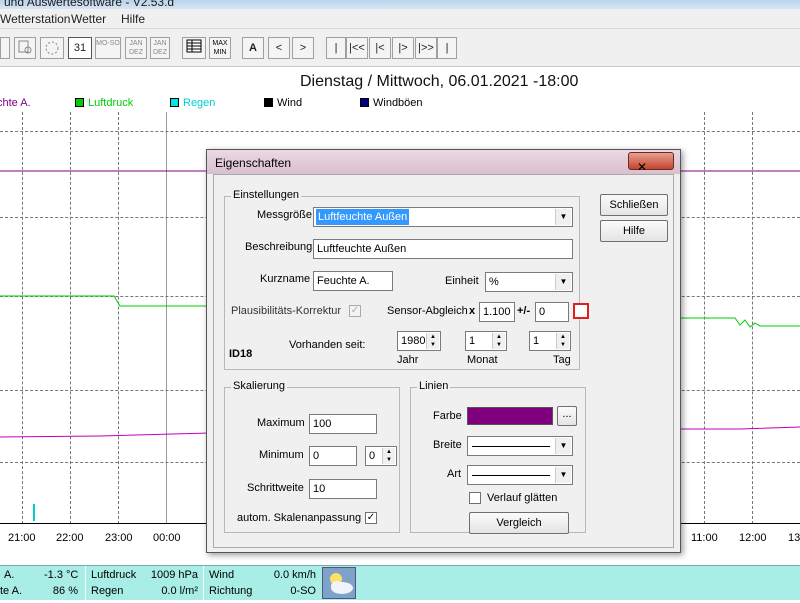 Image resolution: width=800 pixels, height=603 pixels. Describe the element at coordinates (241, 354) in the screenshot. I see `sensor-id: ID18` at that location.